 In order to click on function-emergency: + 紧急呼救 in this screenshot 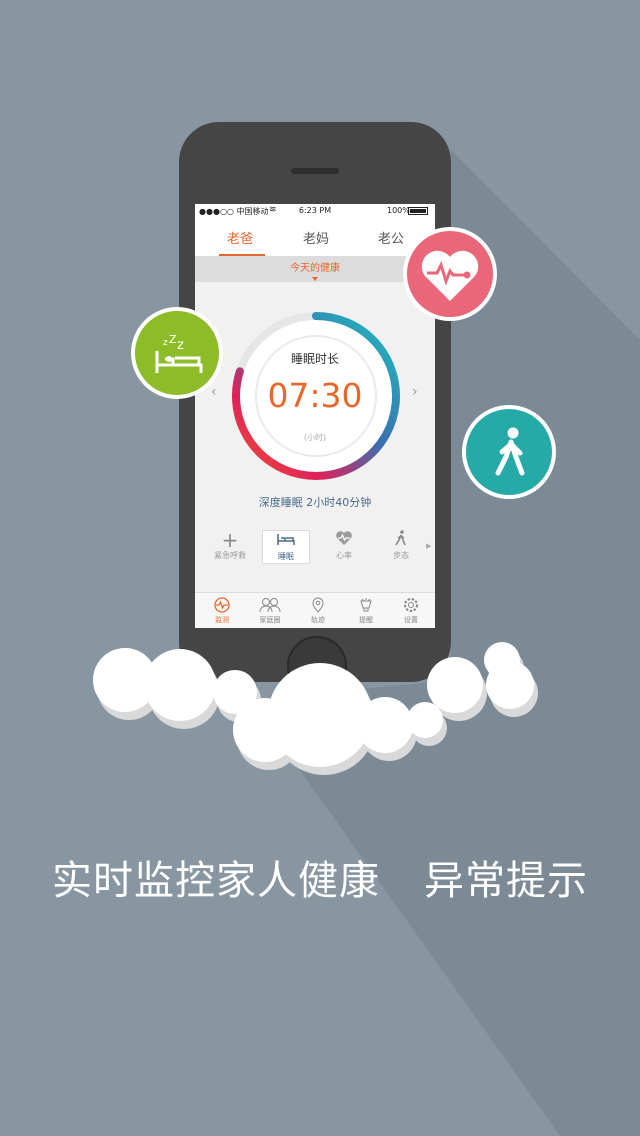, I will do `click(230, 547)`.